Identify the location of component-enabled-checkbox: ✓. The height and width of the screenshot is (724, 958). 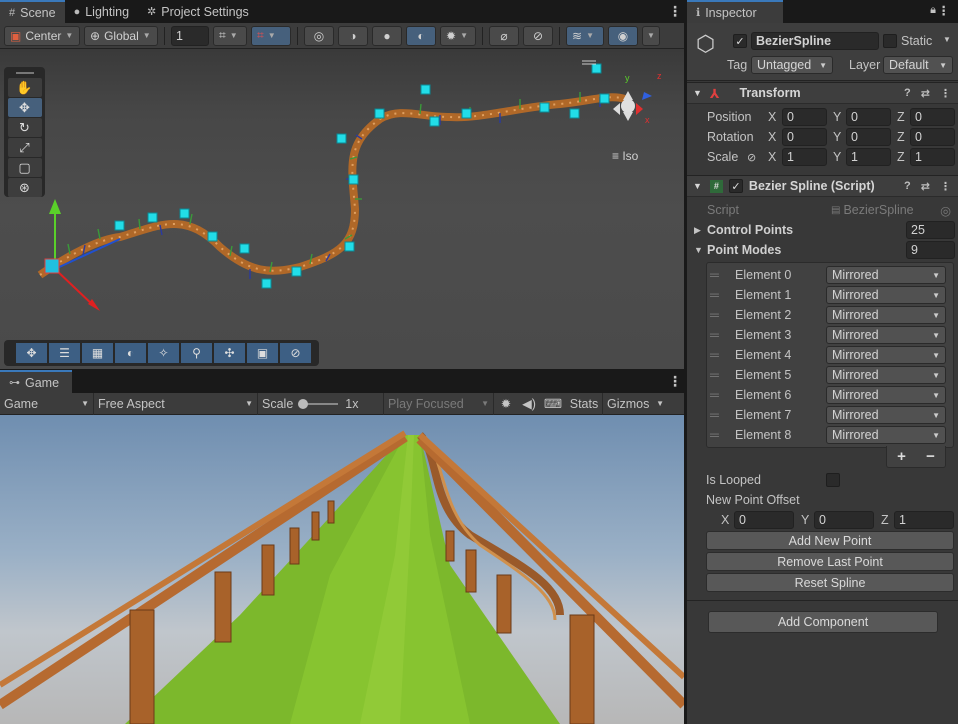
(735, 186).